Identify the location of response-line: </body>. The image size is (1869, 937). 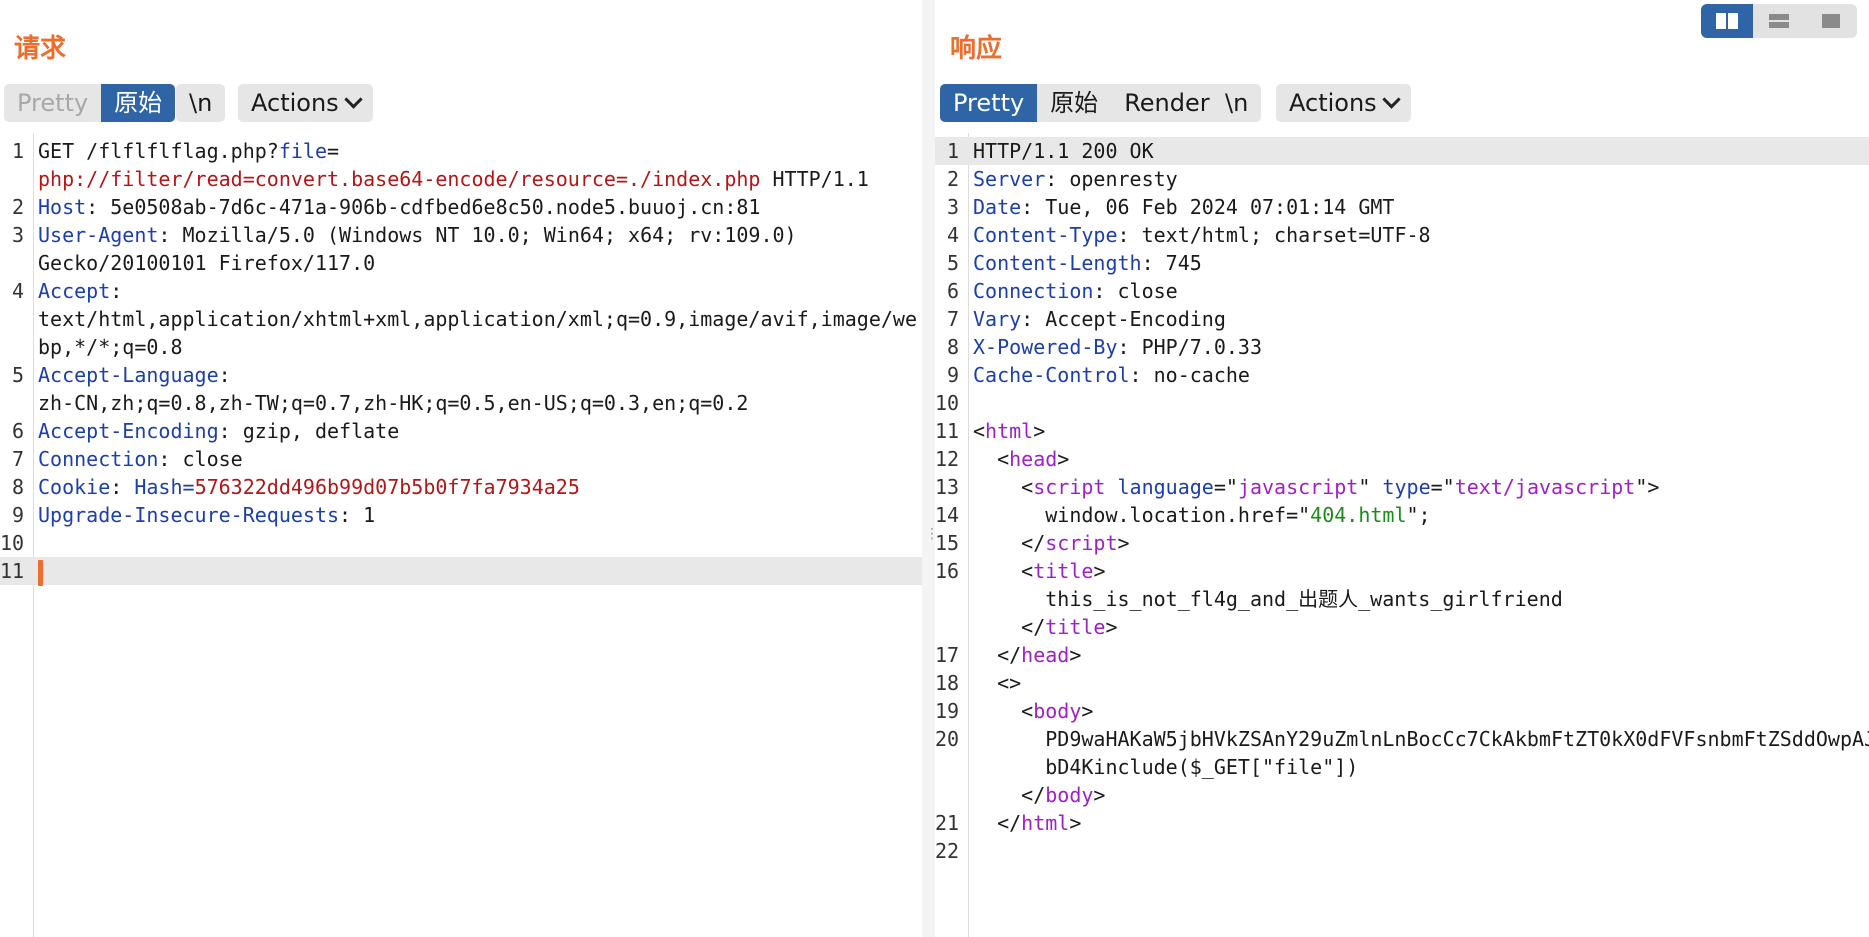
(1402, 795).